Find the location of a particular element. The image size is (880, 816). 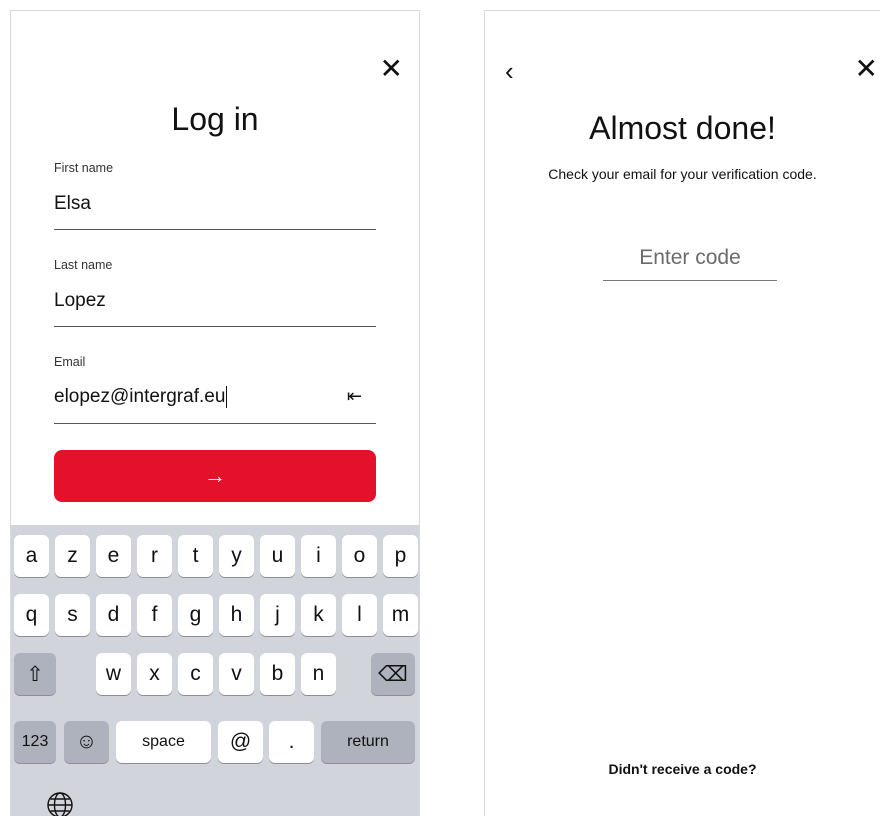

at-key: @ is located at coordinates (240, 742).